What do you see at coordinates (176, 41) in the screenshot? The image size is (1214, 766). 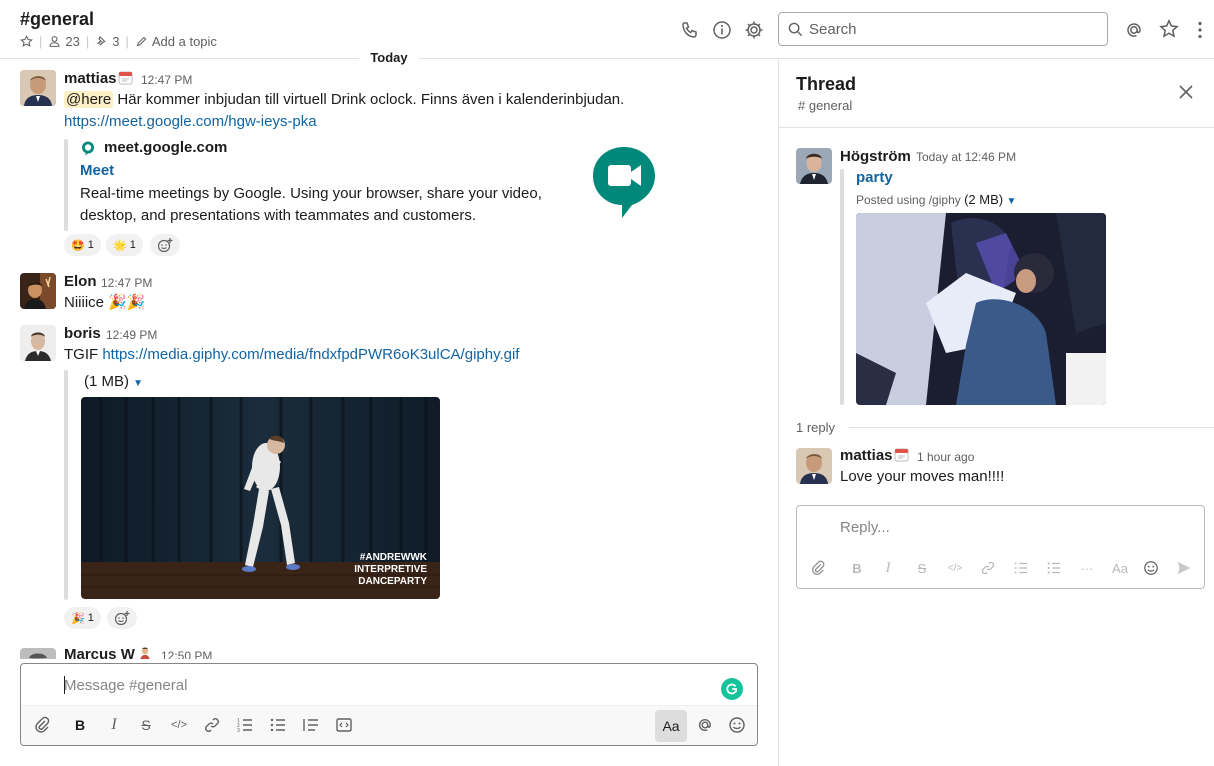 I see `add-topic-button: Add a topic` at bounding box center [176, 41].